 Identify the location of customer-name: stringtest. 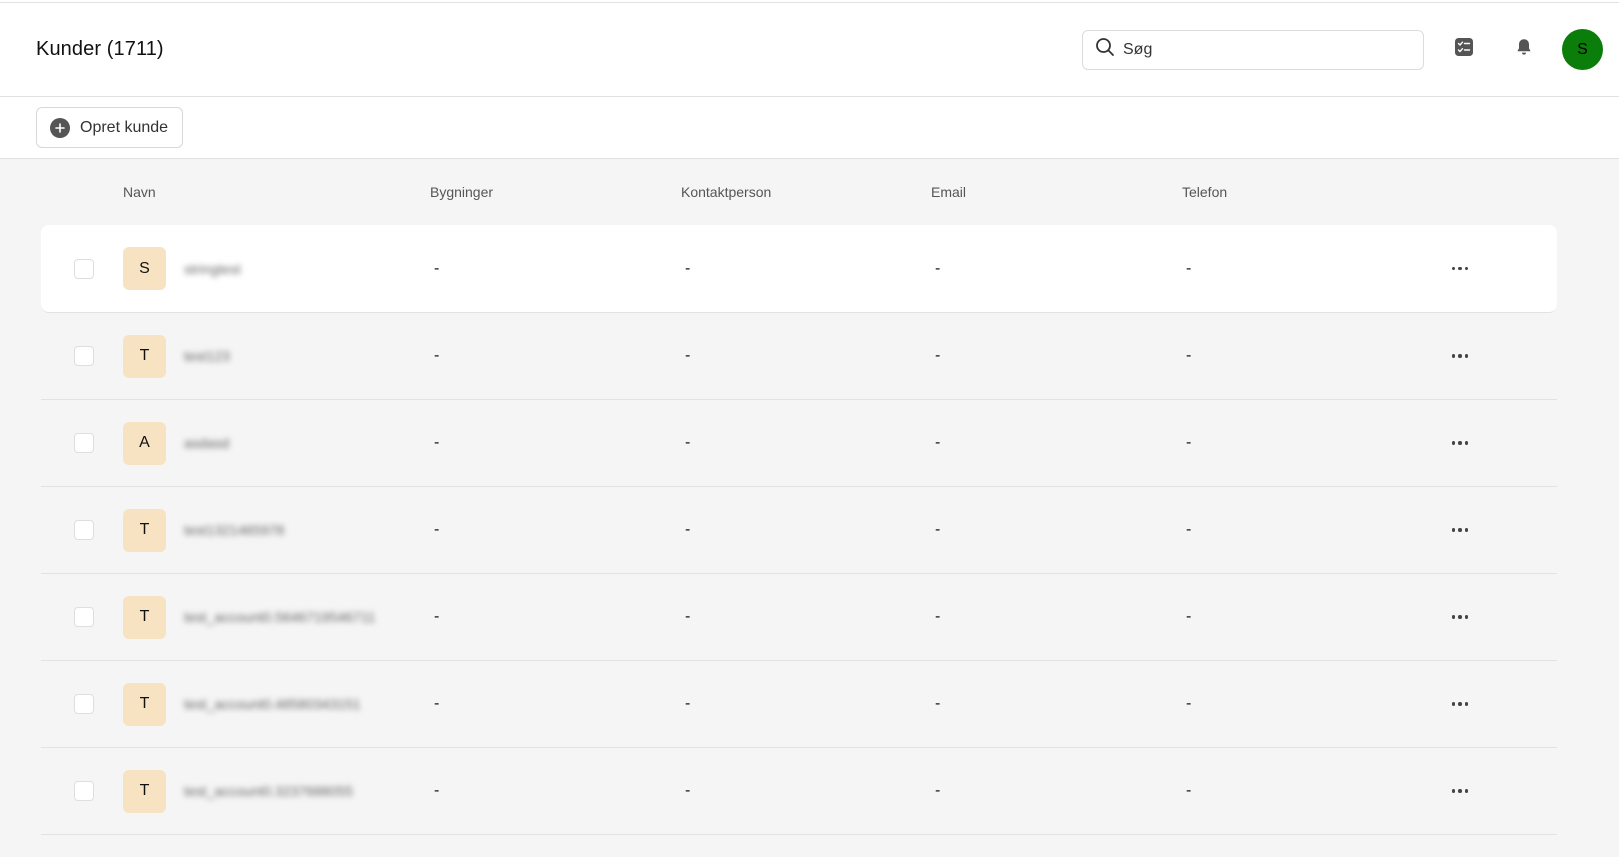
(212, 269).